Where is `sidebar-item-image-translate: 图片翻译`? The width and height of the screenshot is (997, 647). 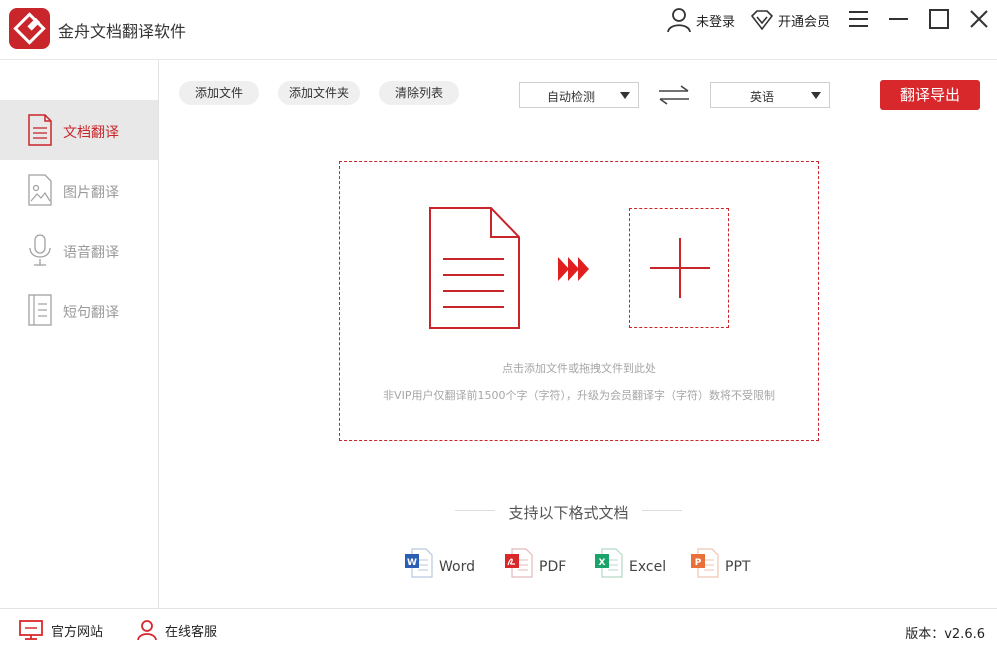 sidebar-item-image-translate: 图片翻译 is located at coordinates (79, 190).